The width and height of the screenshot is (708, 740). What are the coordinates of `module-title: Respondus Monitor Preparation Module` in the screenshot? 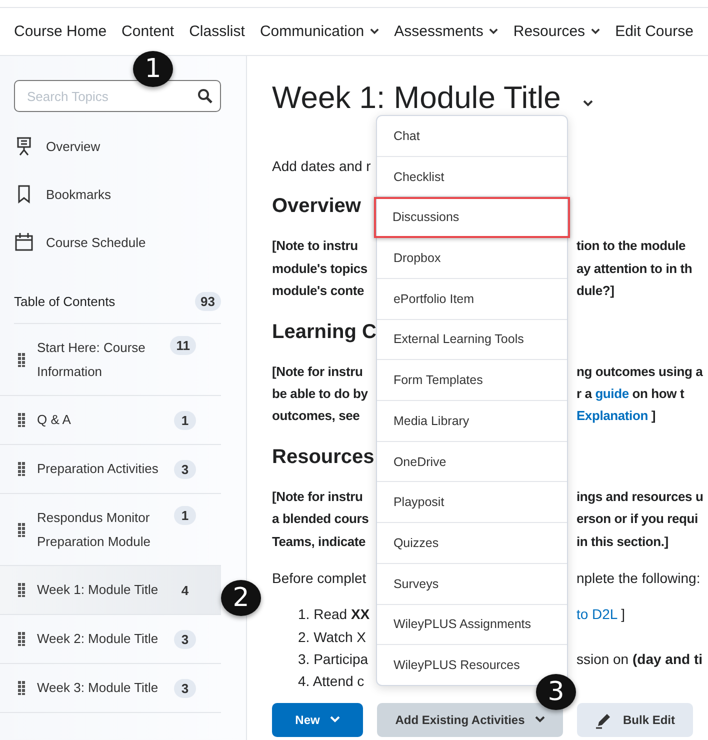 It's located at (94, 529).